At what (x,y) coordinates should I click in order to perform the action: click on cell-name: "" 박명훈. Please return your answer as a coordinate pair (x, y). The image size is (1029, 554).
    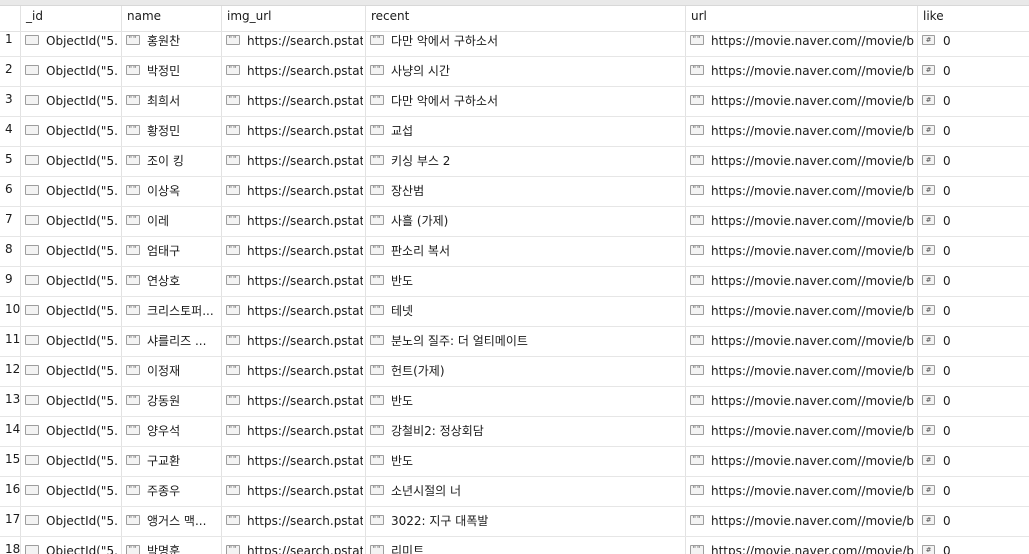
    Looking at the image, I should click on (172, 545).